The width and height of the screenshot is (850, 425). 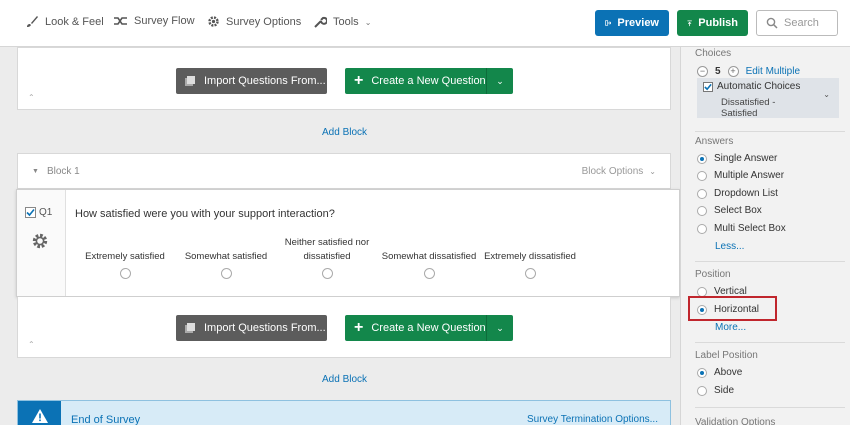 I want to click on question-gear-icon, so click(x=40, y=242).